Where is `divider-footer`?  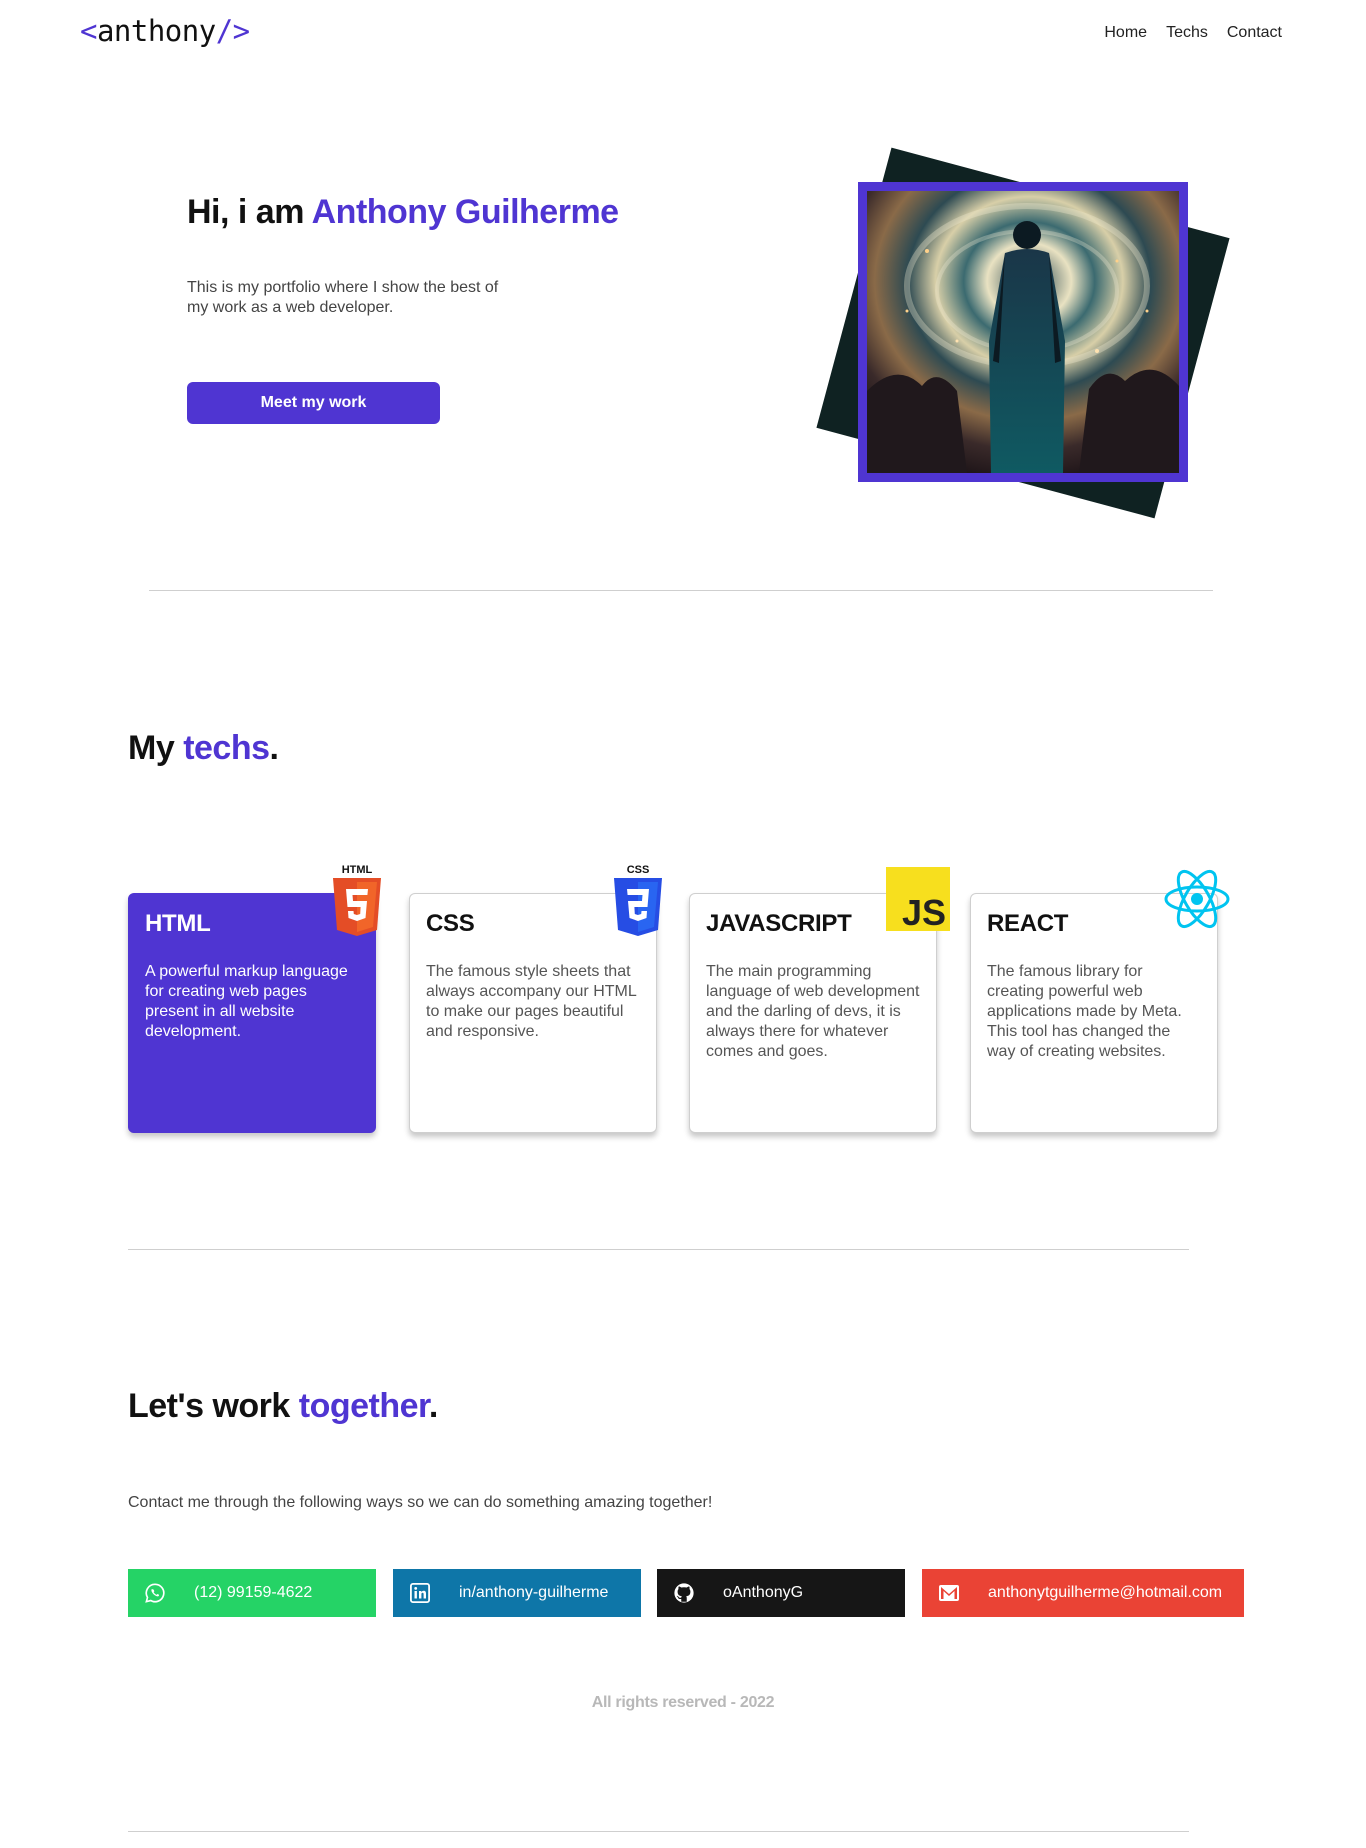 divider-footer is located at coordinates (658, 1831).